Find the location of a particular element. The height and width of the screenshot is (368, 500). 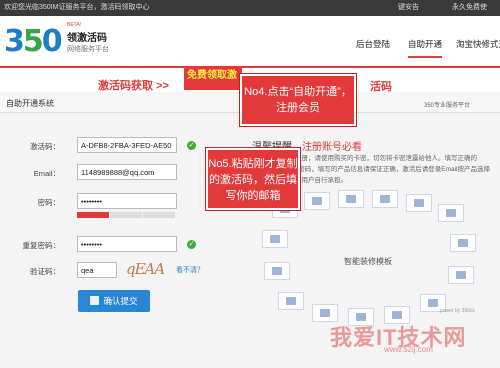

nav-taobao: 淘宝快修式开 is located at coordinates (478, 44).